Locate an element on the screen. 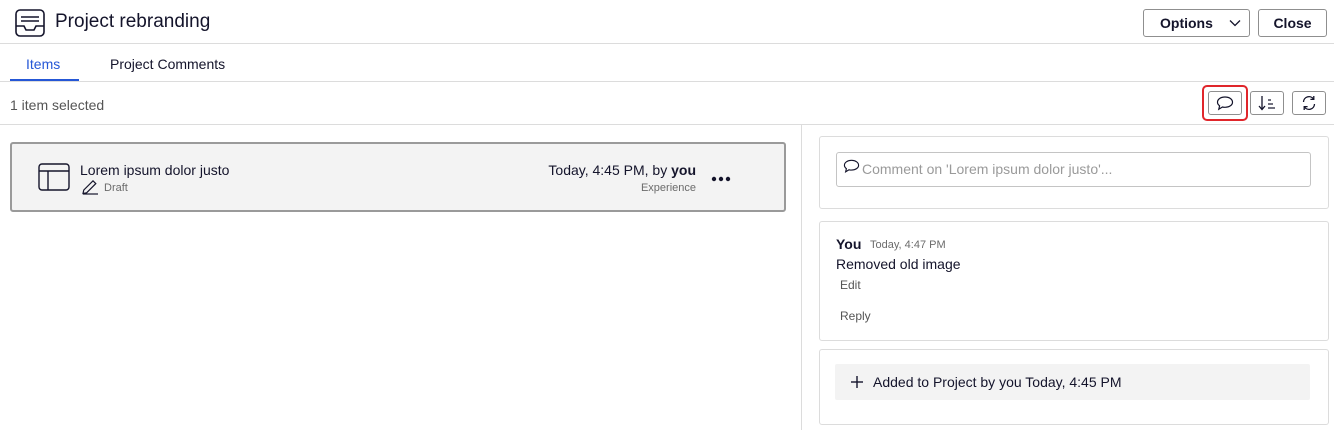 The height and width of the screenshot is (430, 1334). chevron-down-icon is located at coordinates (1235, 23).